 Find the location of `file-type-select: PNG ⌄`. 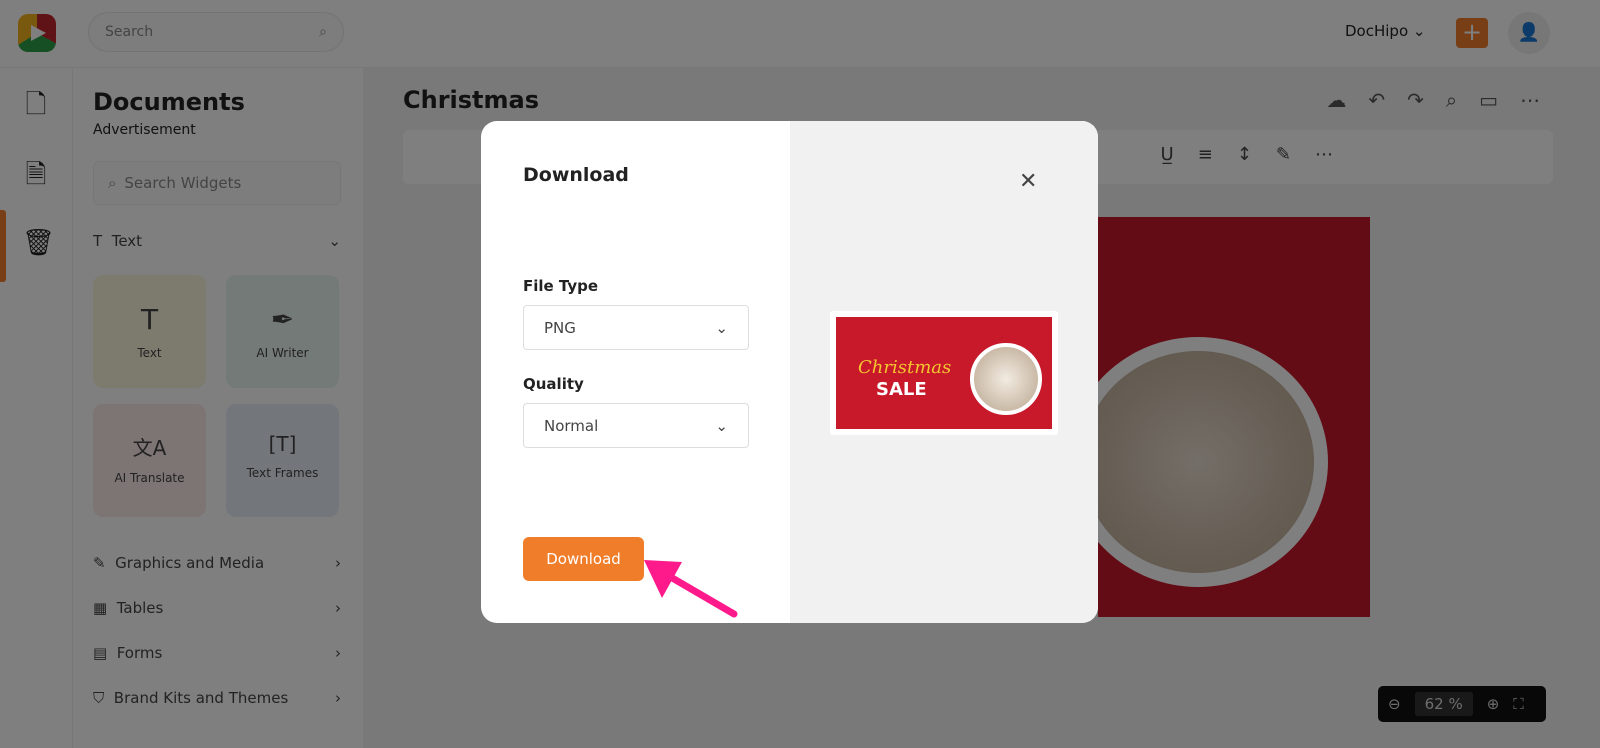

file-type-select: PNG ⌄ is located at coordinates (636, 327).